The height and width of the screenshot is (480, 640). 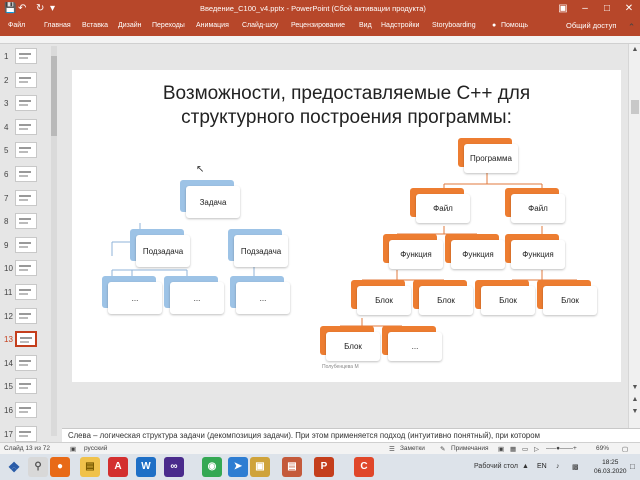 I want to click on tab-file: Файл, so click(x=16, y=25).